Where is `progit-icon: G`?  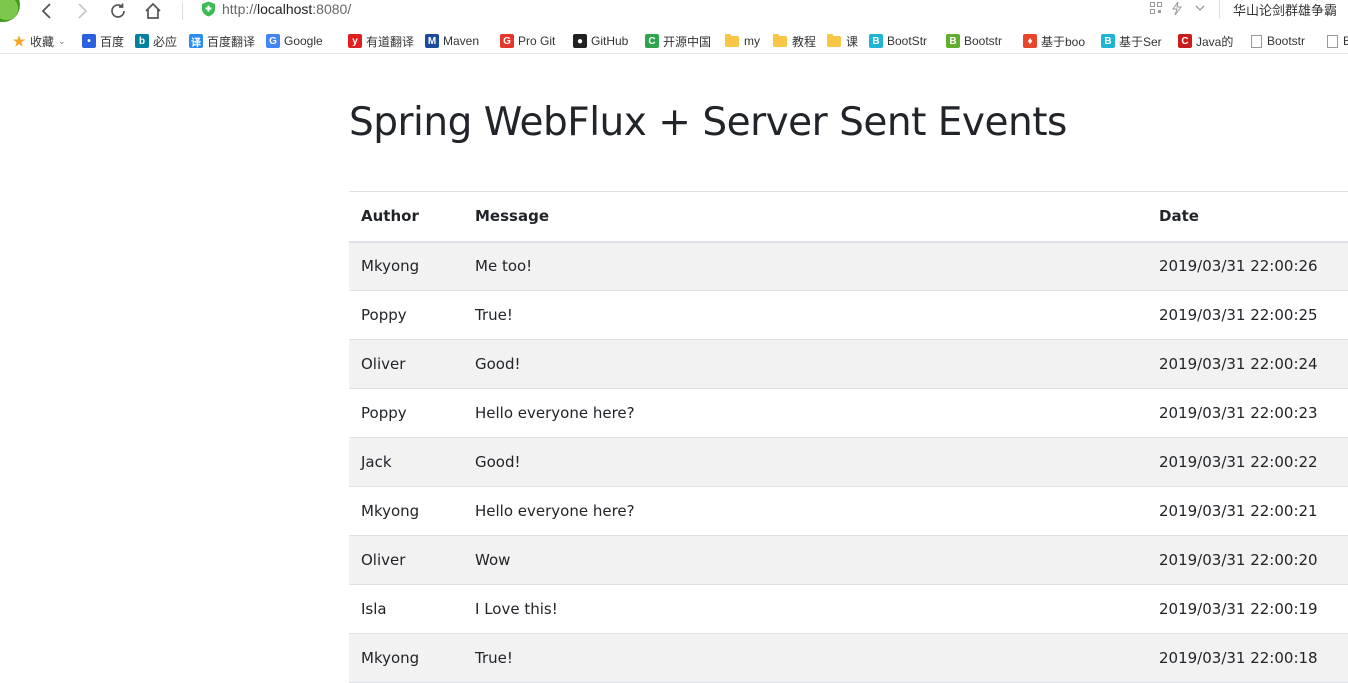
progit-icon: G is located at coordinates (507, 41).